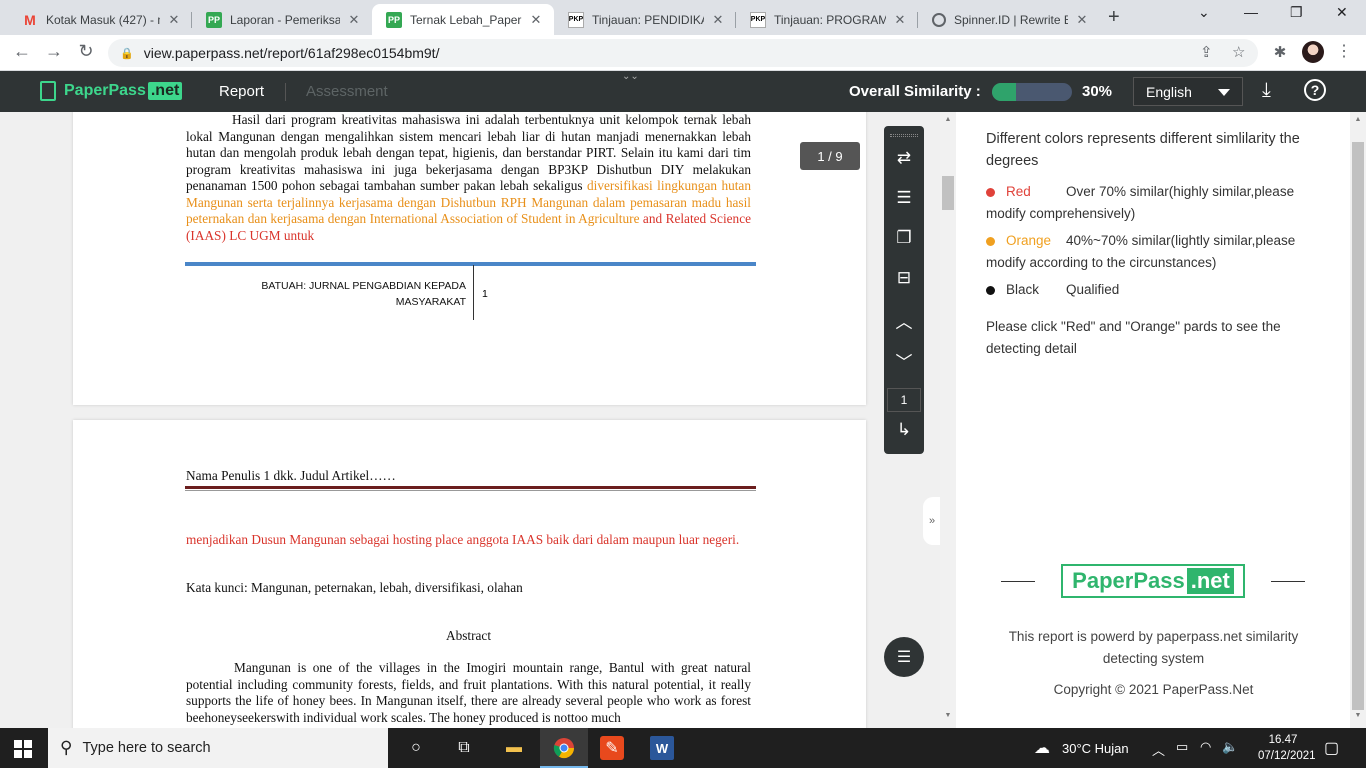 This screenshot has height=768, width=1366. Describe the element at coordinates (1156, 290) in the screenshot. I see `legend-row-black: Black Qualified` at that location.